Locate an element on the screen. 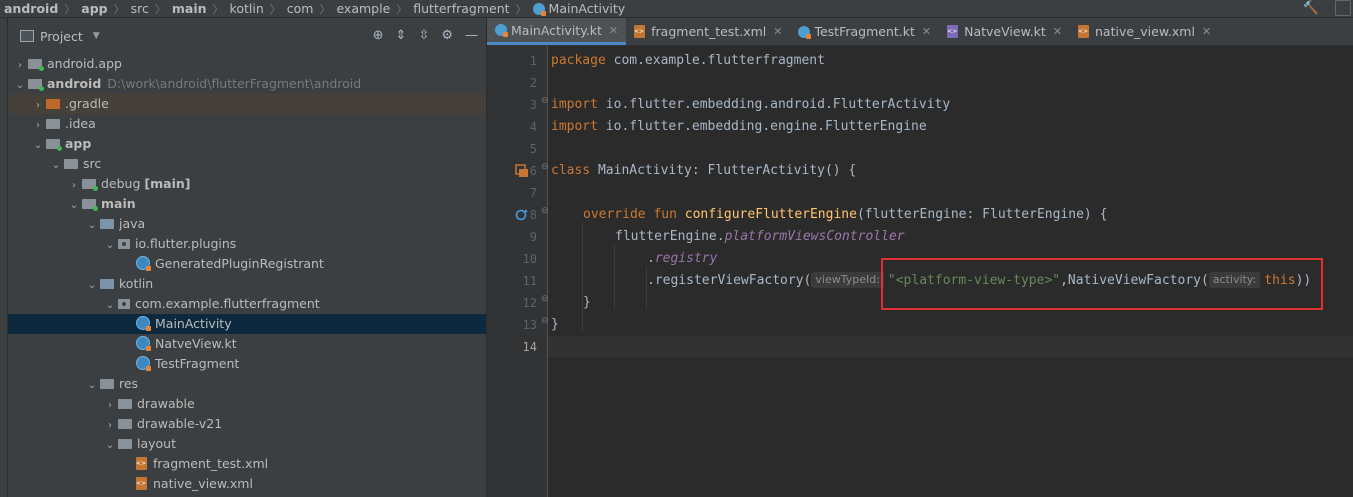 The width and height of the screenshot is (1353, 497). breadcrumb-android: android is located at coordinates (31, 8).